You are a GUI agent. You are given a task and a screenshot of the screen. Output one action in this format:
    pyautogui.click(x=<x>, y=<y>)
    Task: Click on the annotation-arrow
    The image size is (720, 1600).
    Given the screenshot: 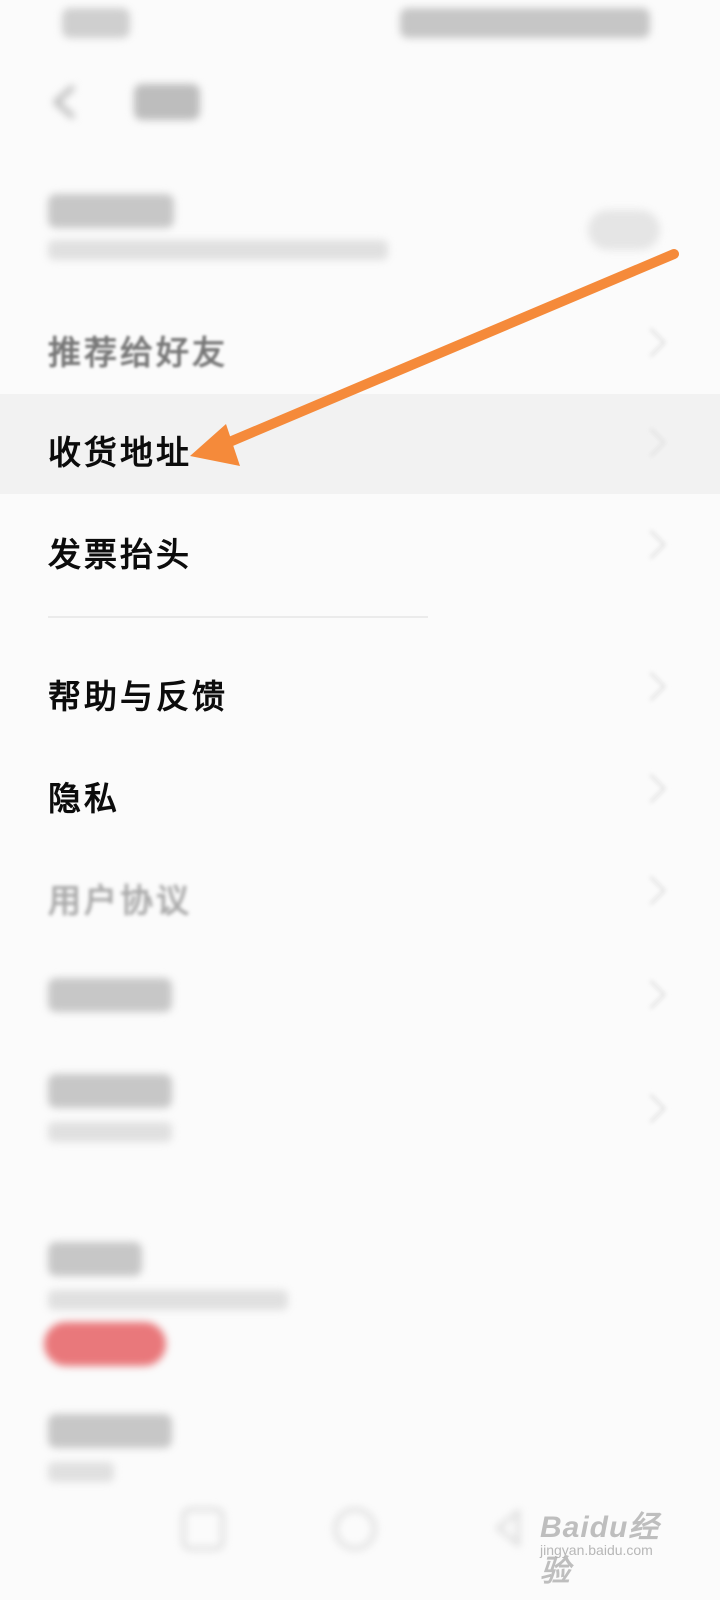 What is the action you would take?
    pyautogui.click(x=434, y=357)
    